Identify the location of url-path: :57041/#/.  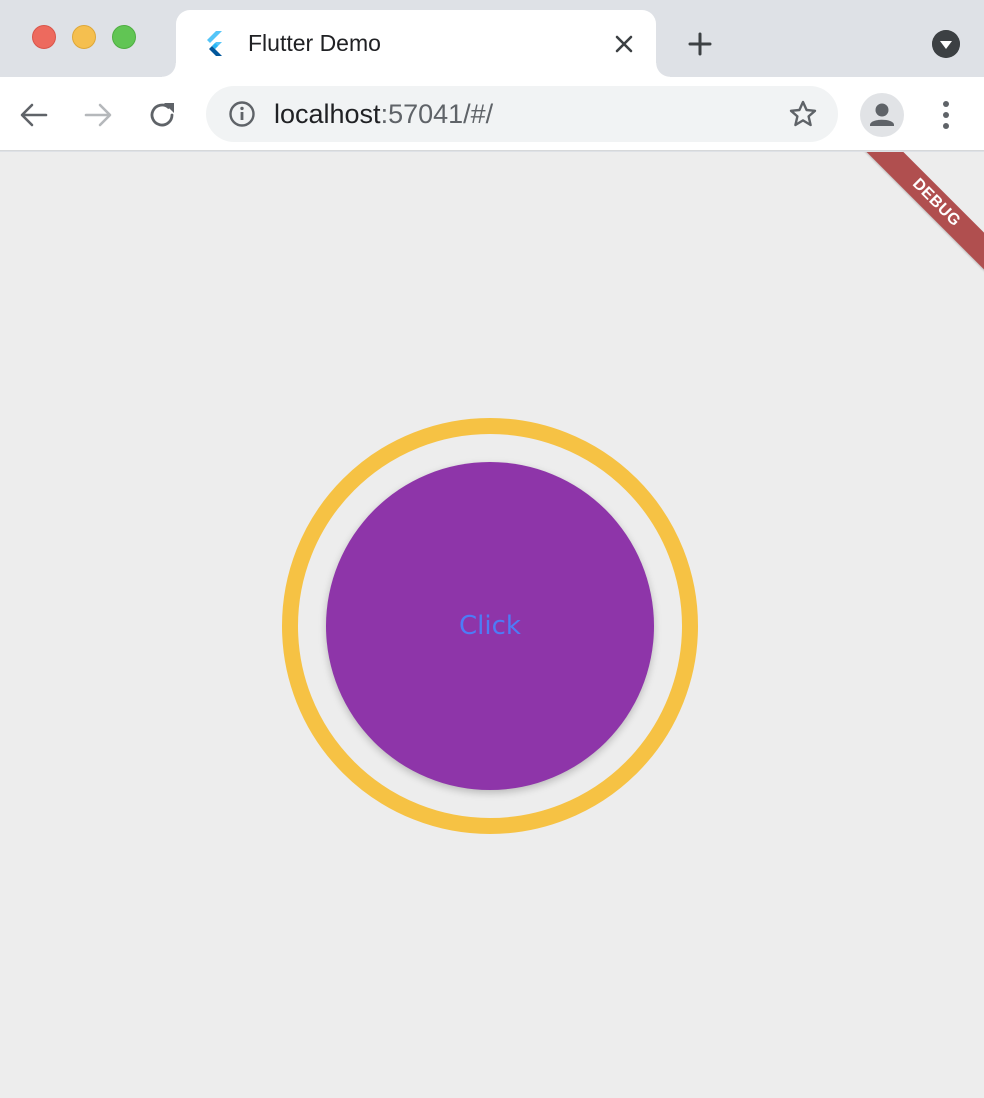
(437, 114).